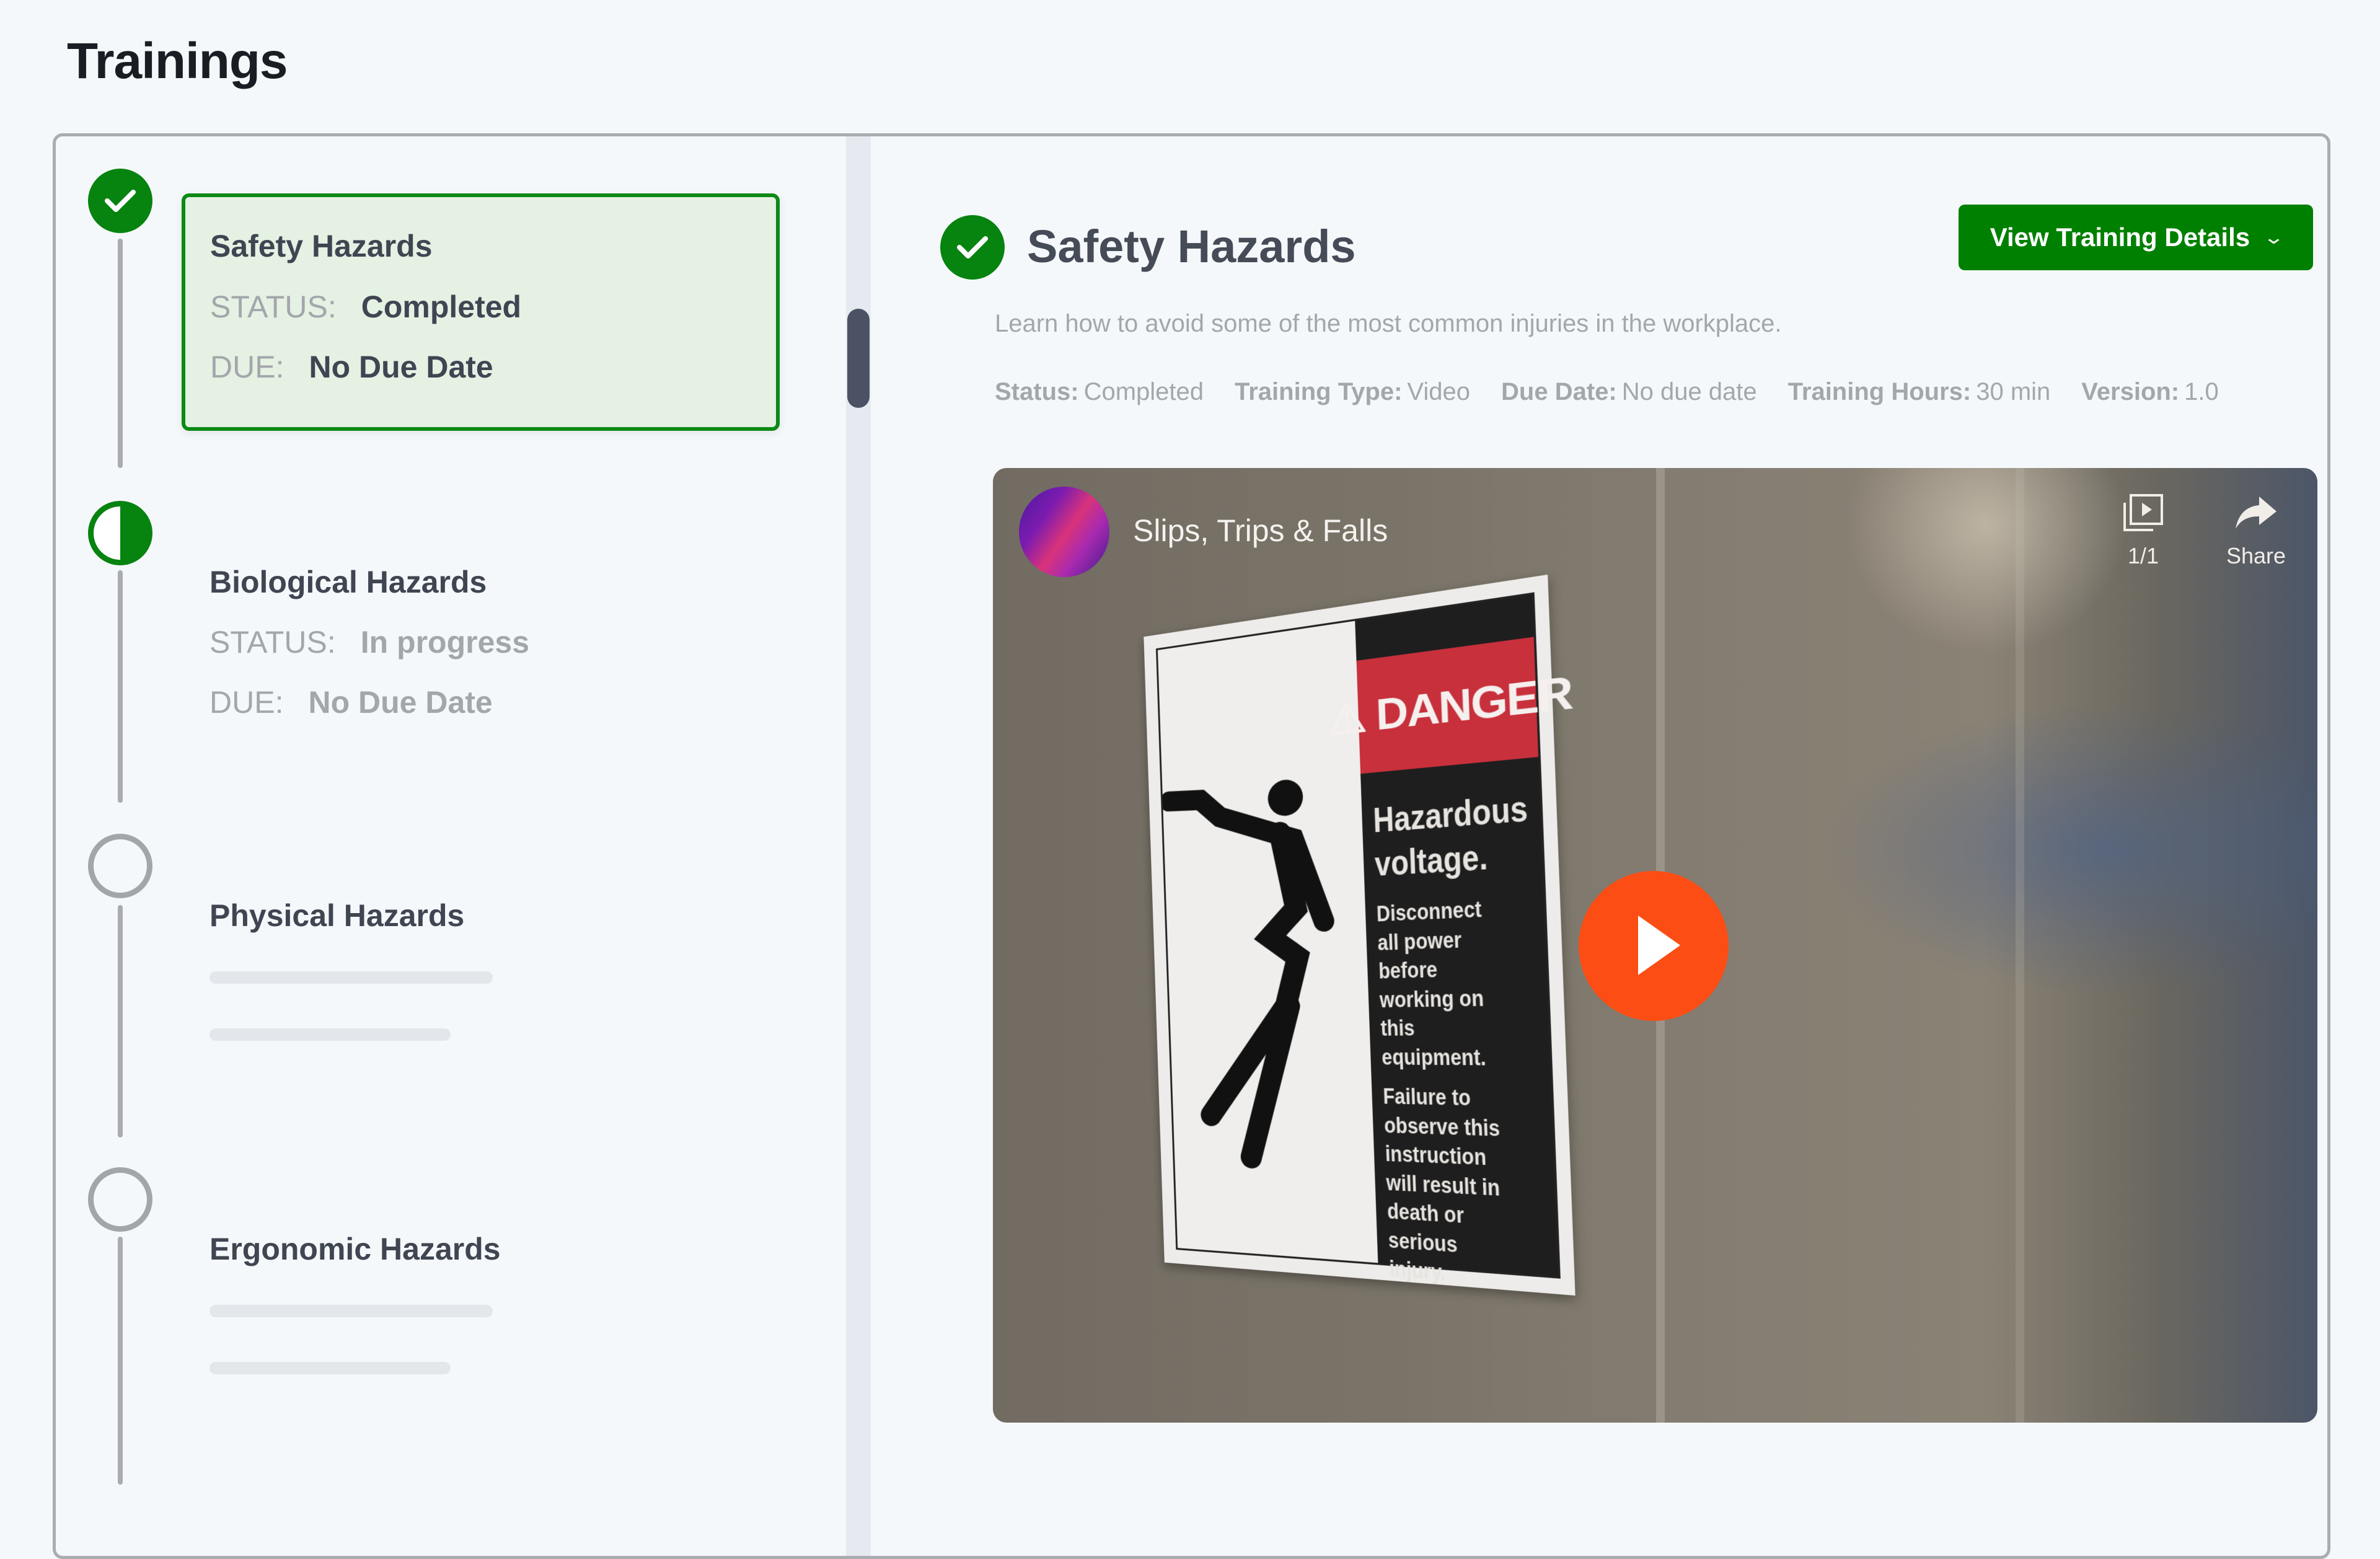 The height and width of the screenshot is (1559, 2380). Describe the element at coordinates (1260, 531) in the screenshot. I see `video-title: Slips, Trips & Falls` at that location.